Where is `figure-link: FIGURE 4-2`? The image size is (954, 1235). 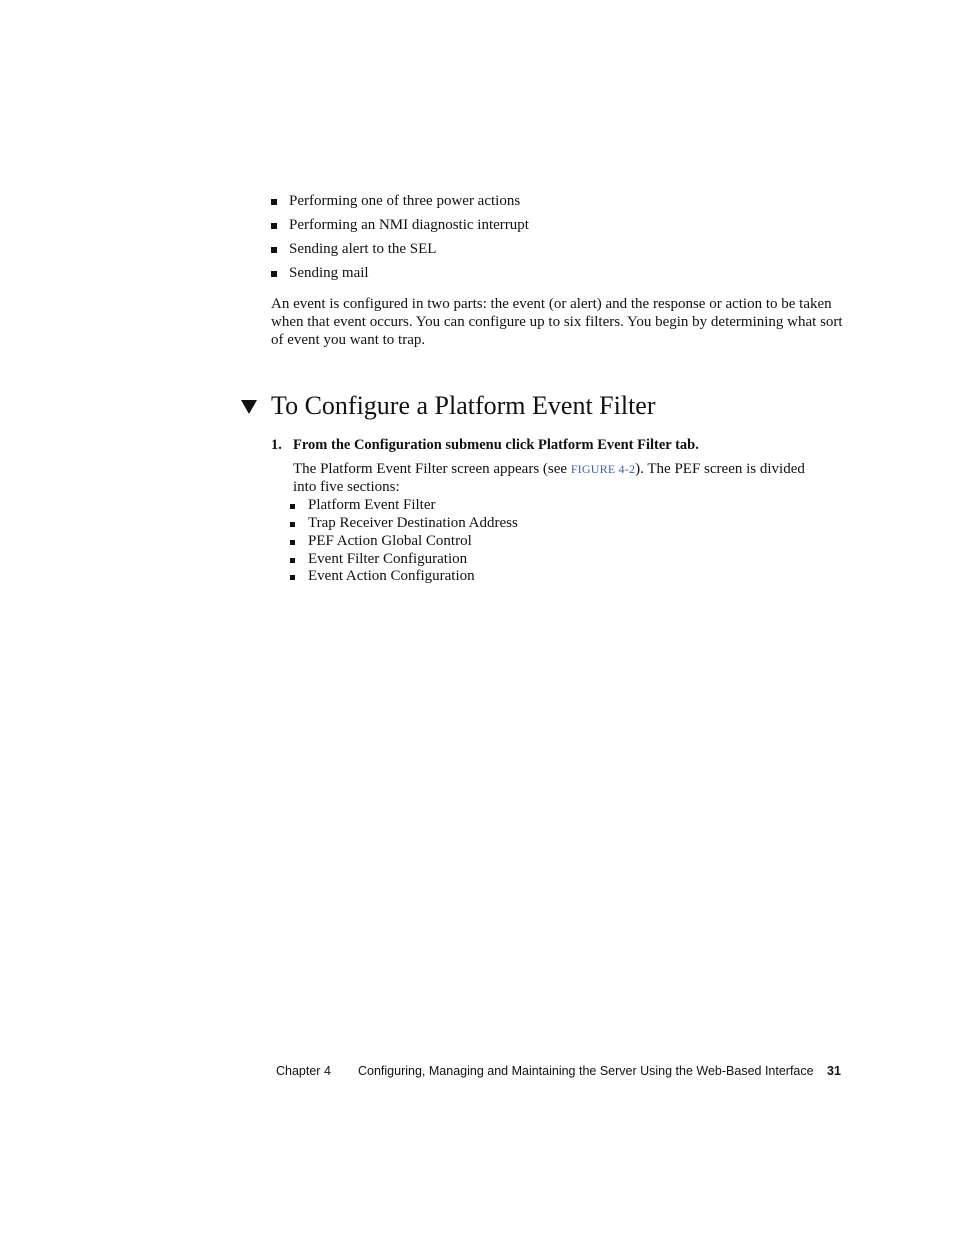 figure-link: FIGURE 4-2 is located at coordinates (603, 469).